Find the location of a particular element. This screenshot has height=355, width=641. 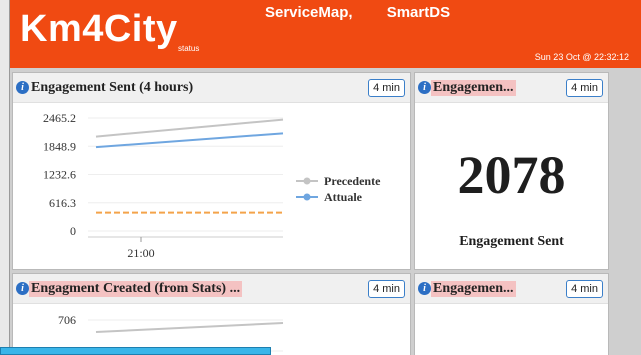

y-tick-label: 616.3 is located at coordinates (62, 203).